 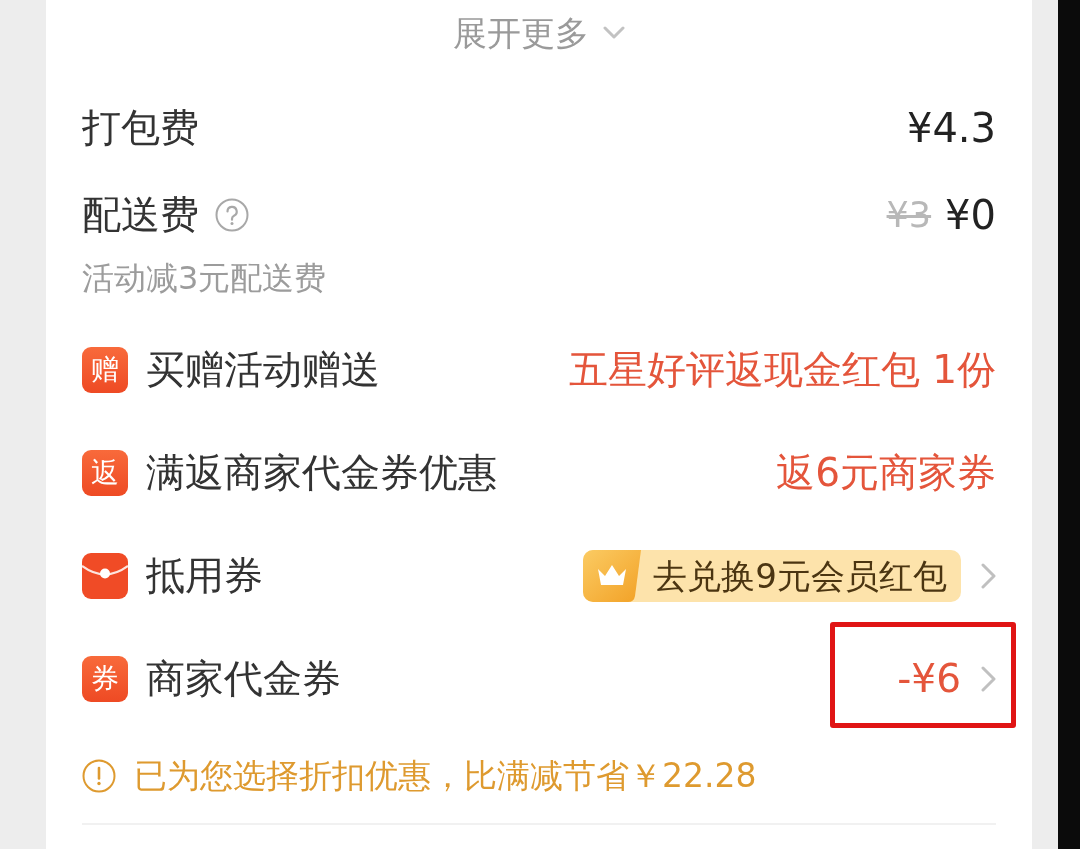 I want to click on savings-notice: 已为您选择折扣优惠，比满减节省￥22.28, so click(x=445, y=776).